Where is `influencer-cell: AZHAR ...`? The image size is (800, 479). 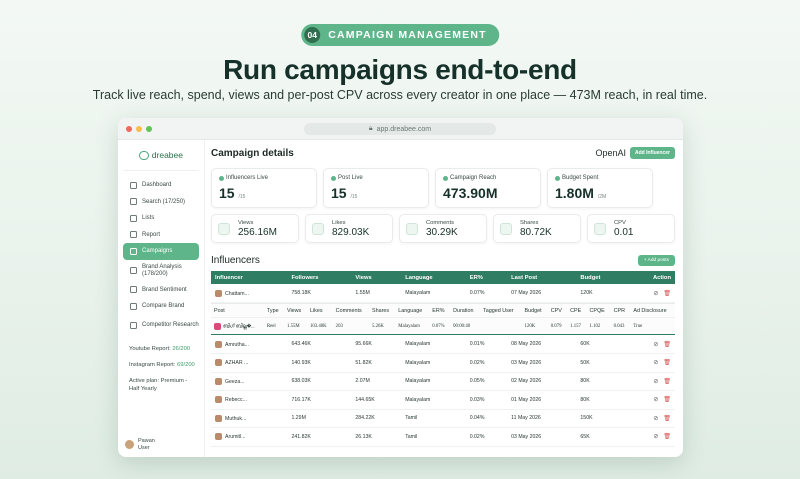
influencer-cell: AZHAR ... is located at coordinates (249, 363).